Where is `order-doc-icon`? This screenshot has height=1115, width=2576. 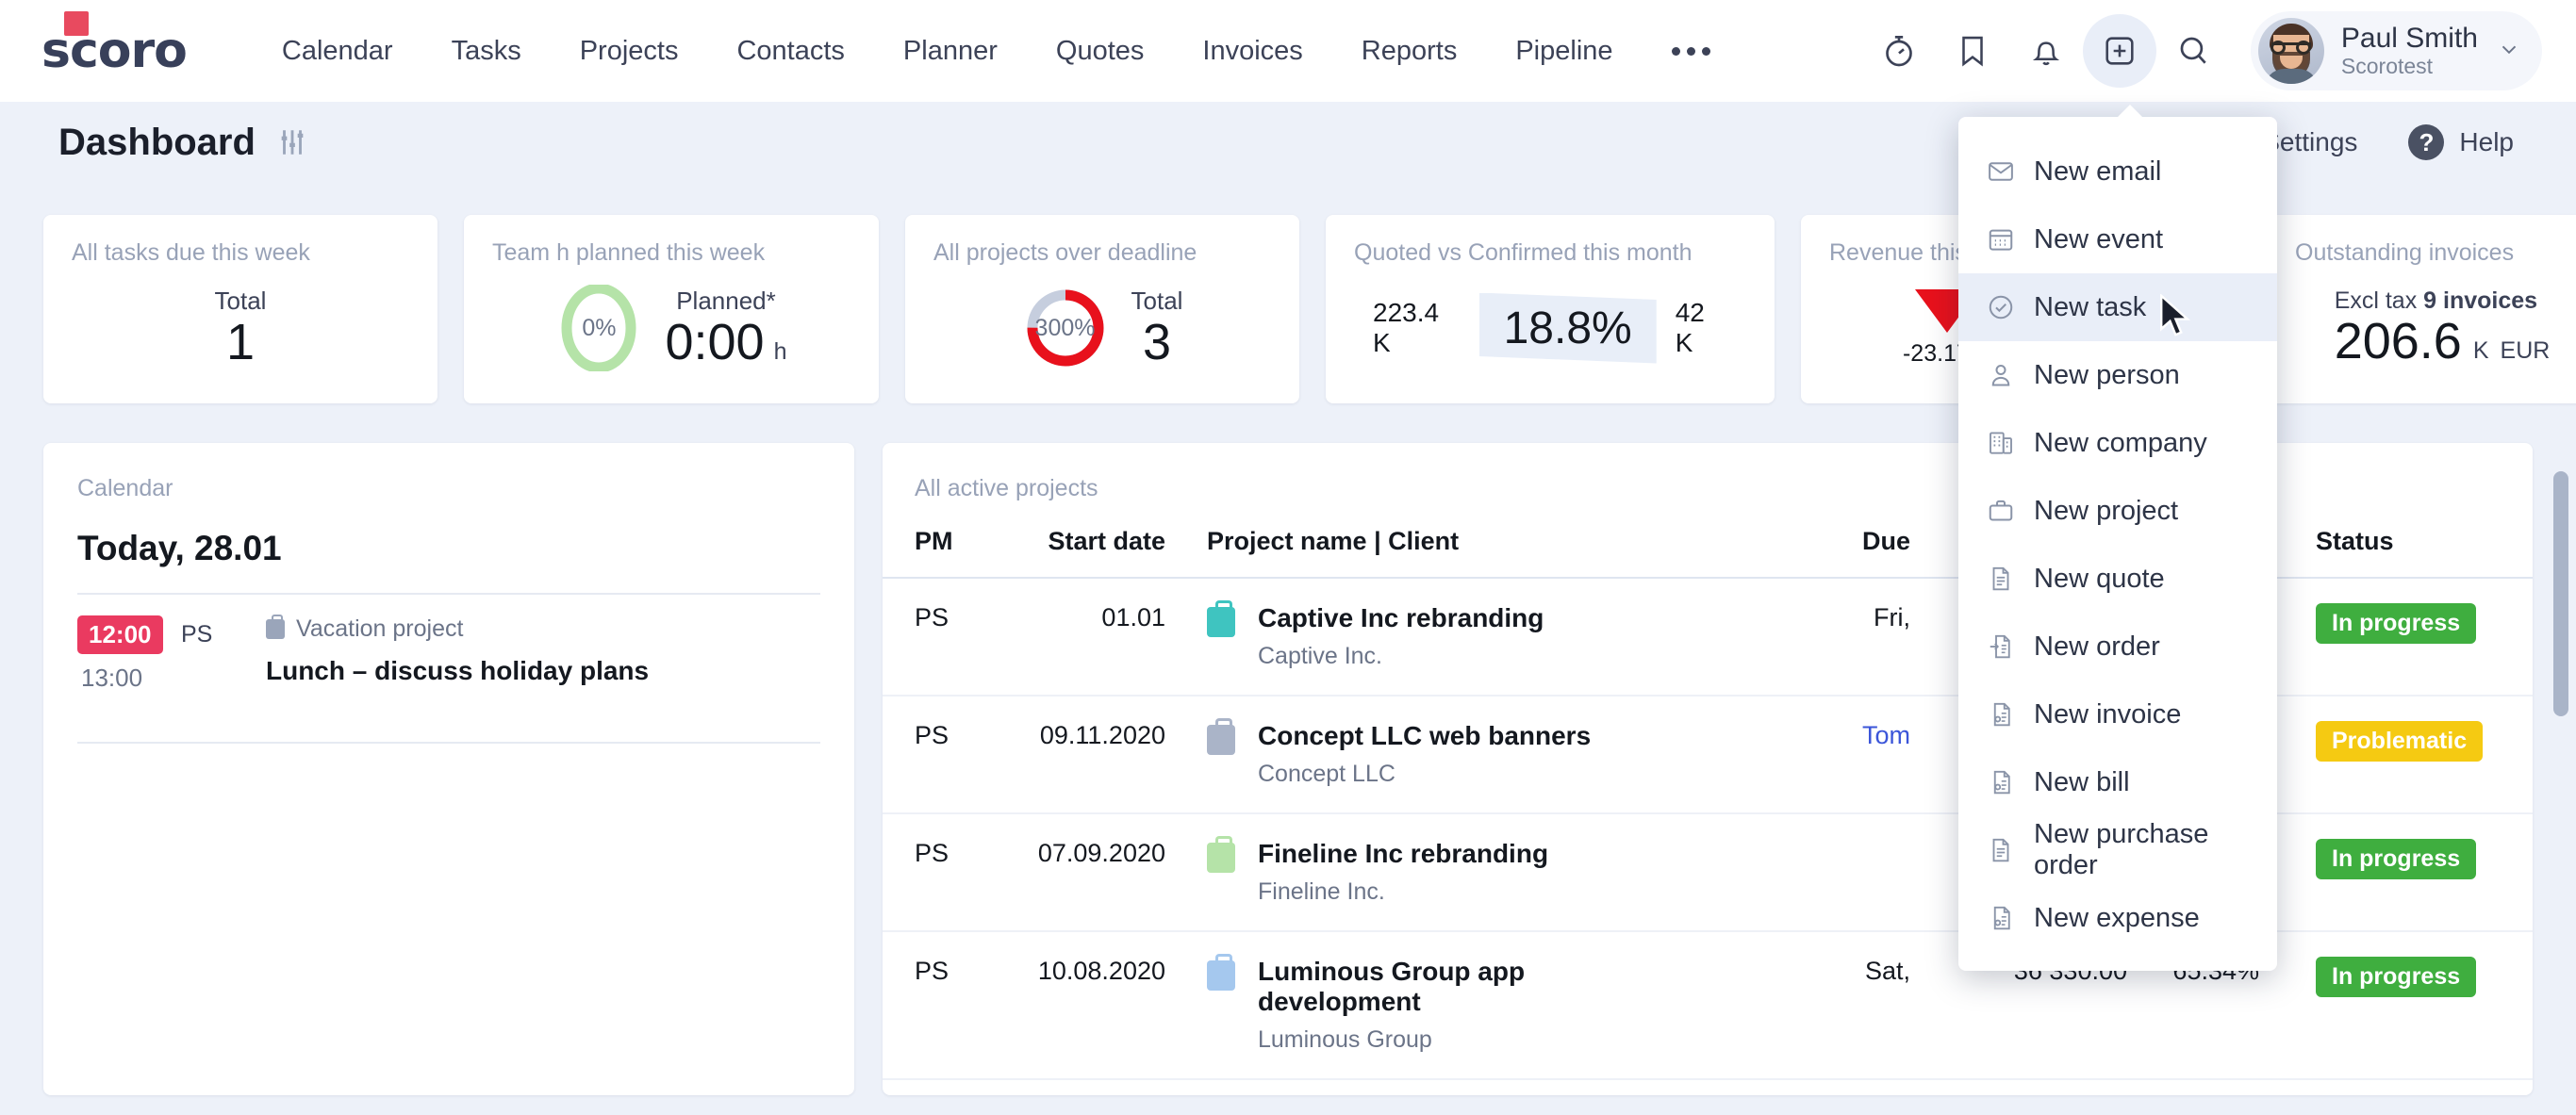
order-doc-icon is located at coordinates (2001, 646).